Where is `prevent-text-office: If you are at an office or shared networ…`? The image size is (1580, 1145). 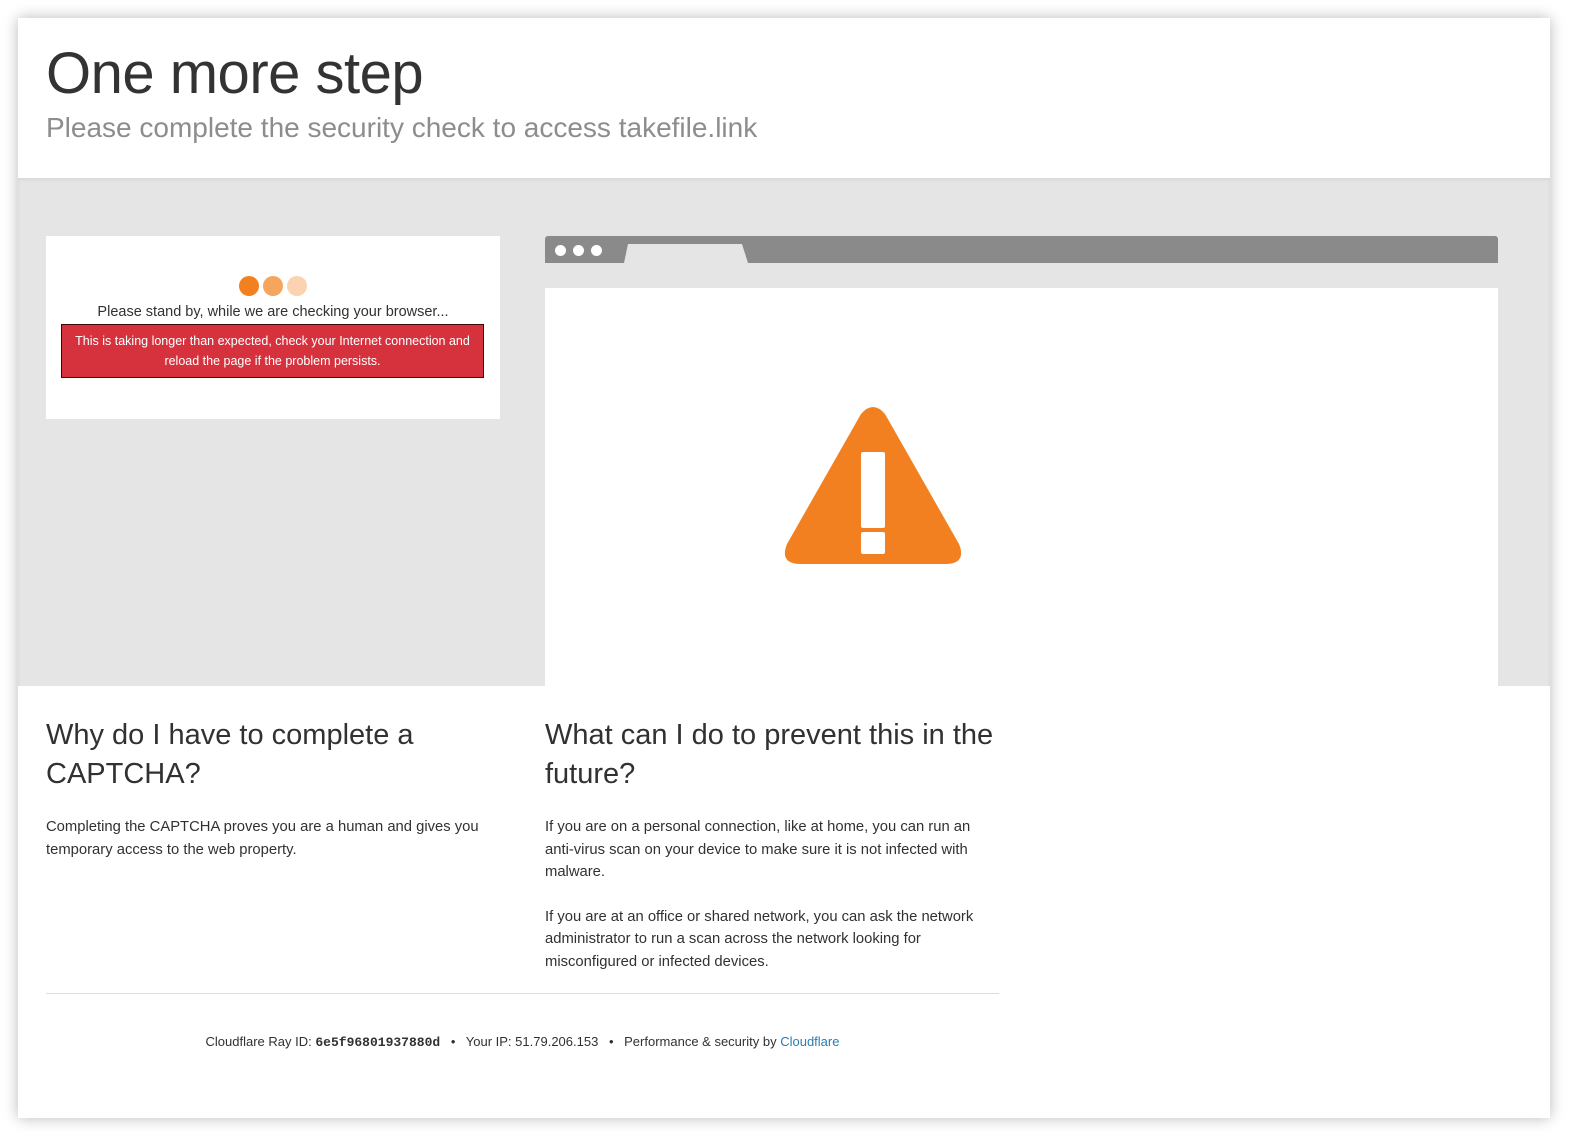
prevent-text-office: If you are at an office or shared networ… is located at coordinates (759, 939).